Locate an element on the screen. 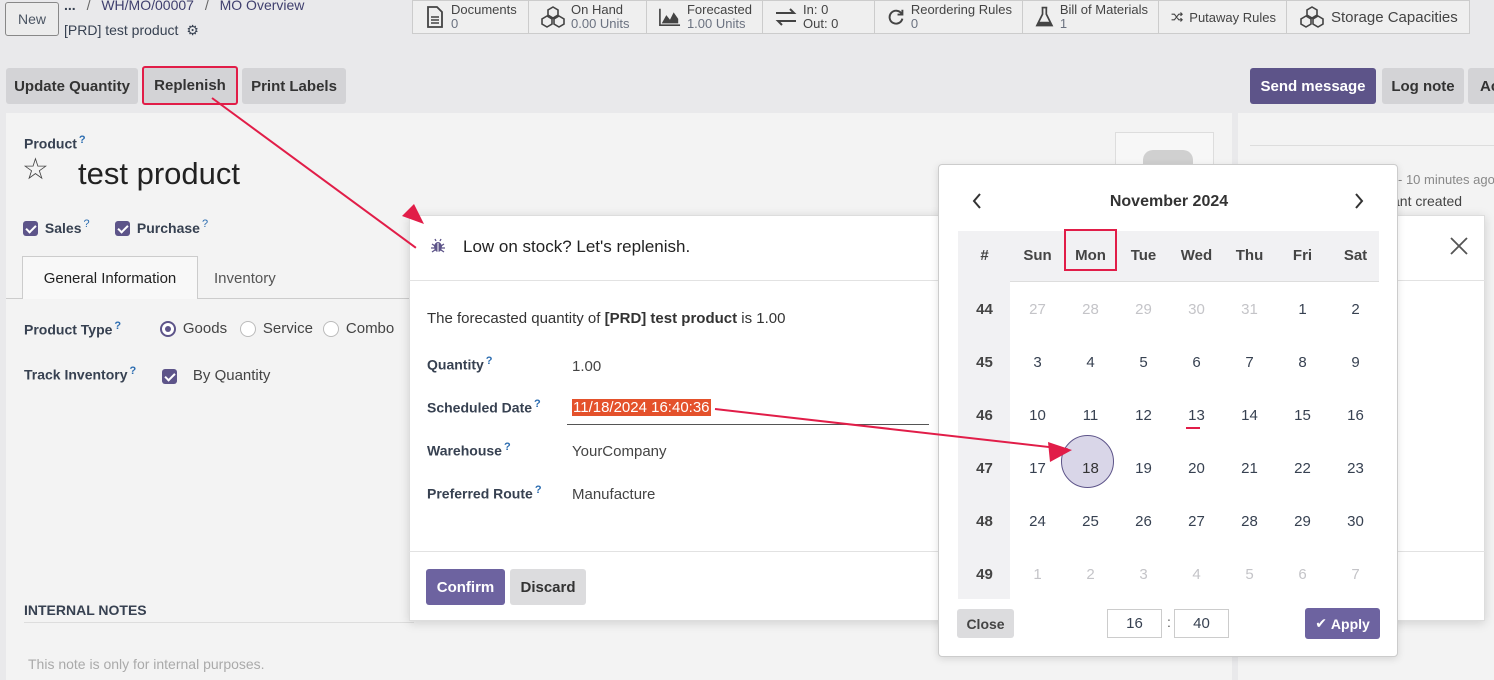 The image size is (1494, 680). confirm-button: Confirm is located at coordinates (465, 587).